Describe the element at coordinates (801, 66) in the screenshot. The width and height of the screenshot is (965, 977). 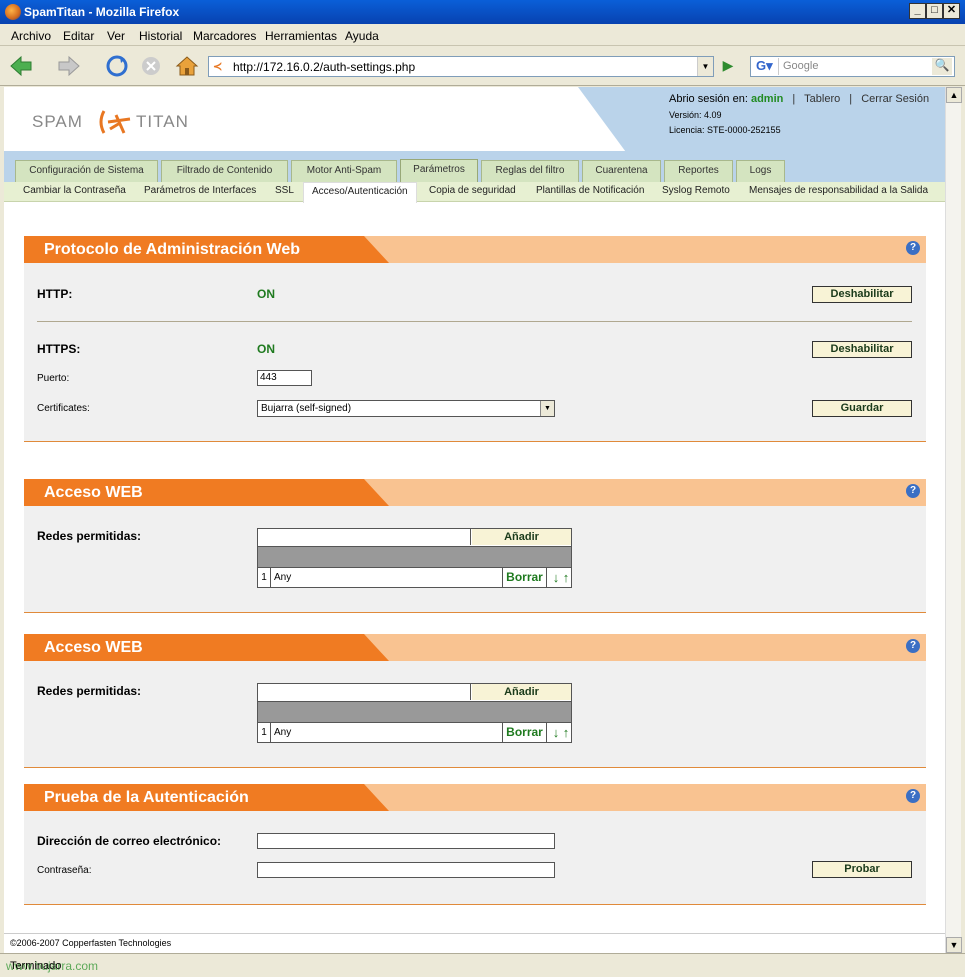
I see `search-placeholder: Google` at that location.